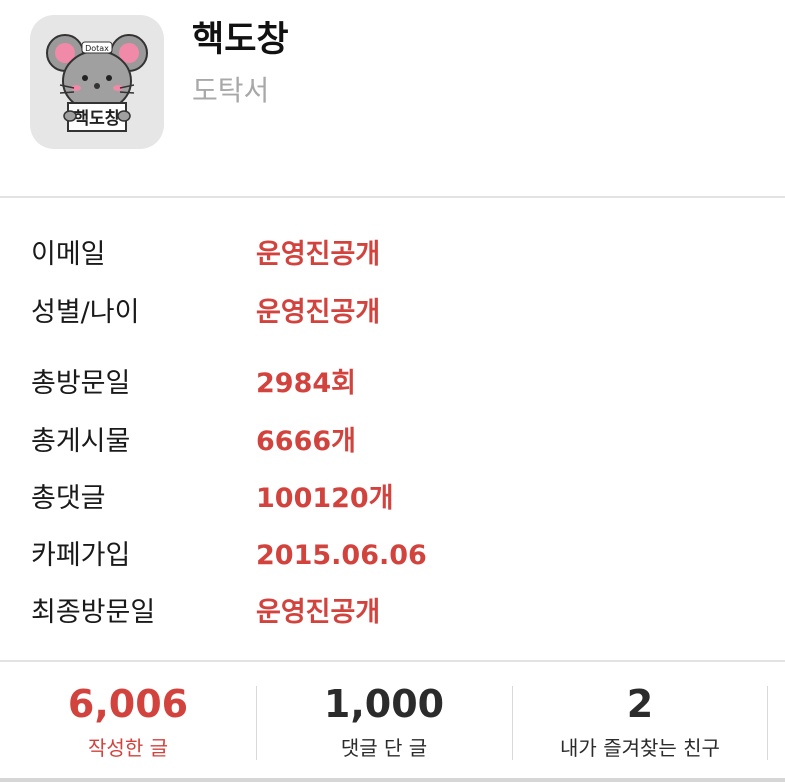 This screenshot has width=785, height=784. I want to click on info-label: 이메일, so click(68, 254).